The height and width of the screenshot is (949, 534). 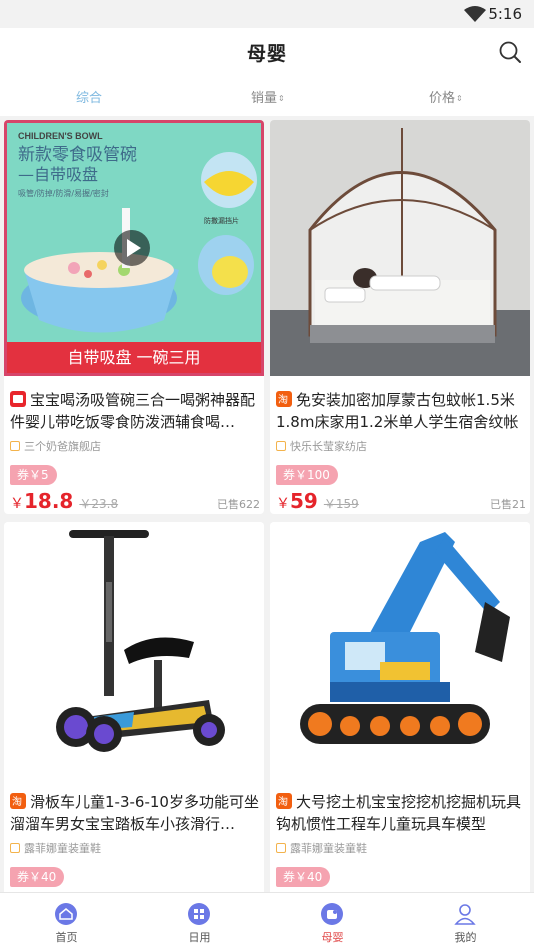 What do you see at coordinates (199, 914) in the screenshot?
I see `grid-icon` at bounding box center [199, 914].